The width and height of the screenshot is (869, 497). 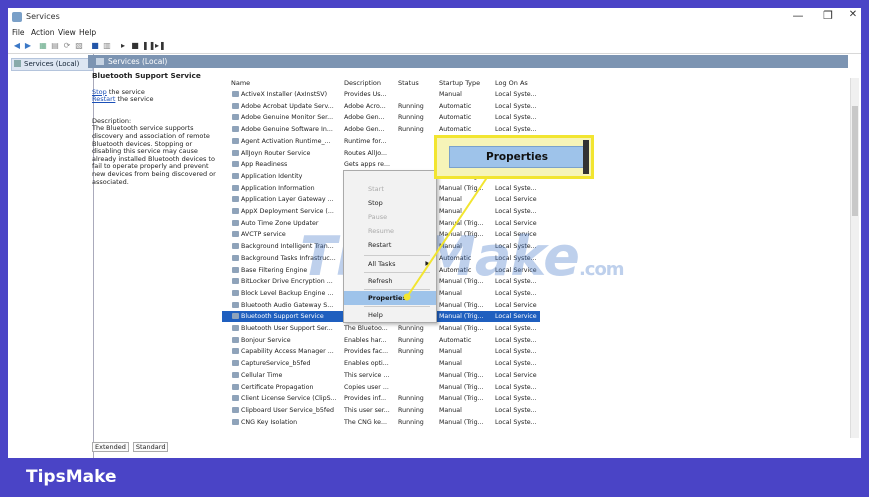 What do you see at coordinates (288, 363) in the screenshot?
I see `cell-name: CaptureService_b5fed` at bounding box center [288, 363].